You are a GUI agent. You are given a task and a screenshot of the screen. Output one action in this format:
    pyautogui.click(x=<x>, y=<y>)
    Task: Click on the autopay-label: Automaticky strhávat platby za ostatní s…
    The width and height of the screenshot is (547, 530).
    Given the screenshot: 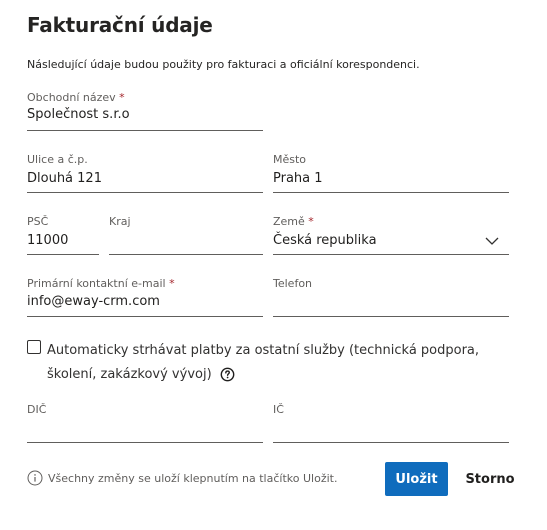 What is the action you would take?
    pyautogui.click(x=287, y=363)
    